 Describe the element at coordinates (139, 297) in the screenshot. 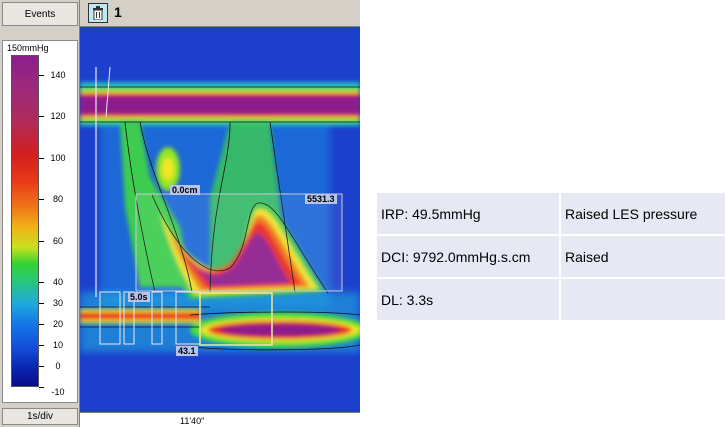

I see `duration-label: 5.0s` at that location.